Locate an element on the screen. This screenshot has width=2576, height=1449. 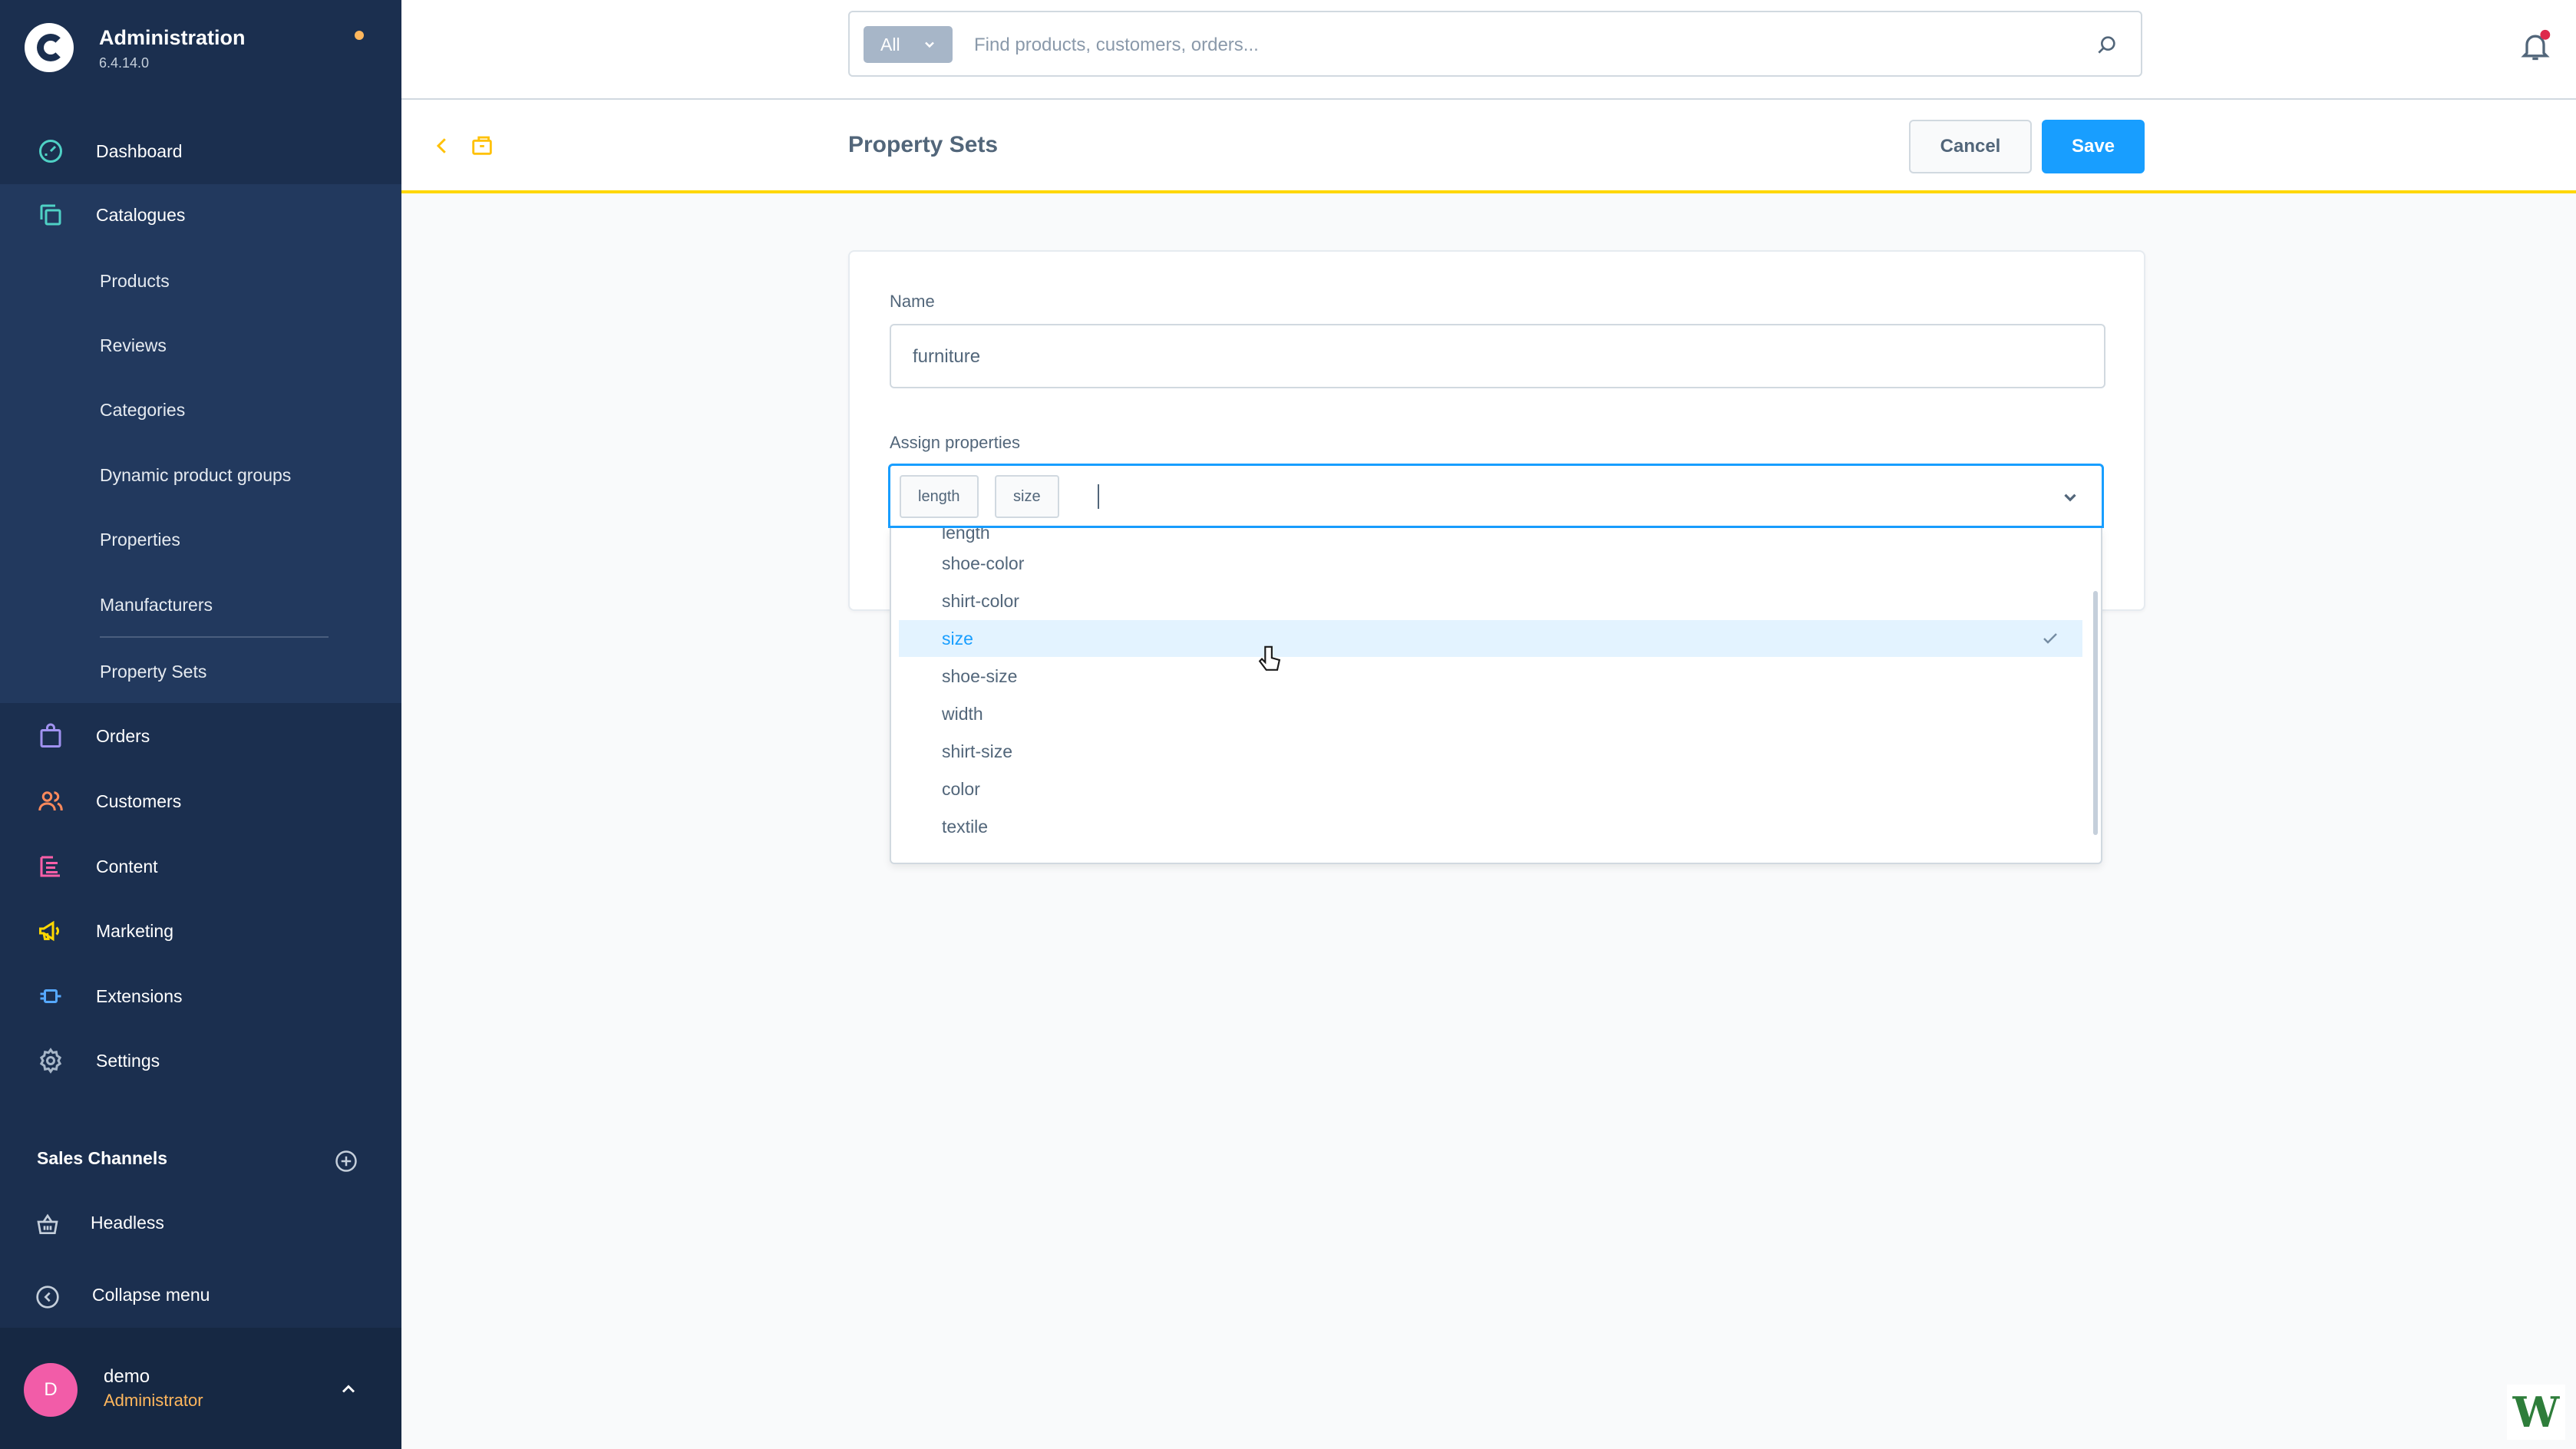
name-field is located at coordinates (1497, 356).